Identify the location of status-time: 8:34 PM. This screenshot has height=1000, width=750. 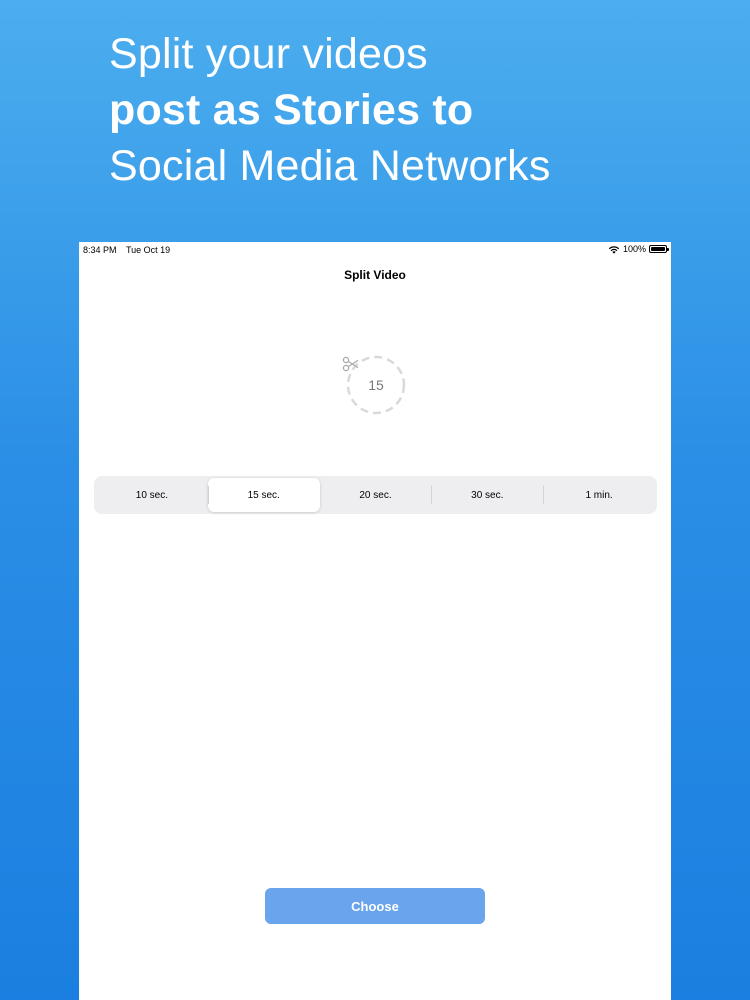
(100, 250).